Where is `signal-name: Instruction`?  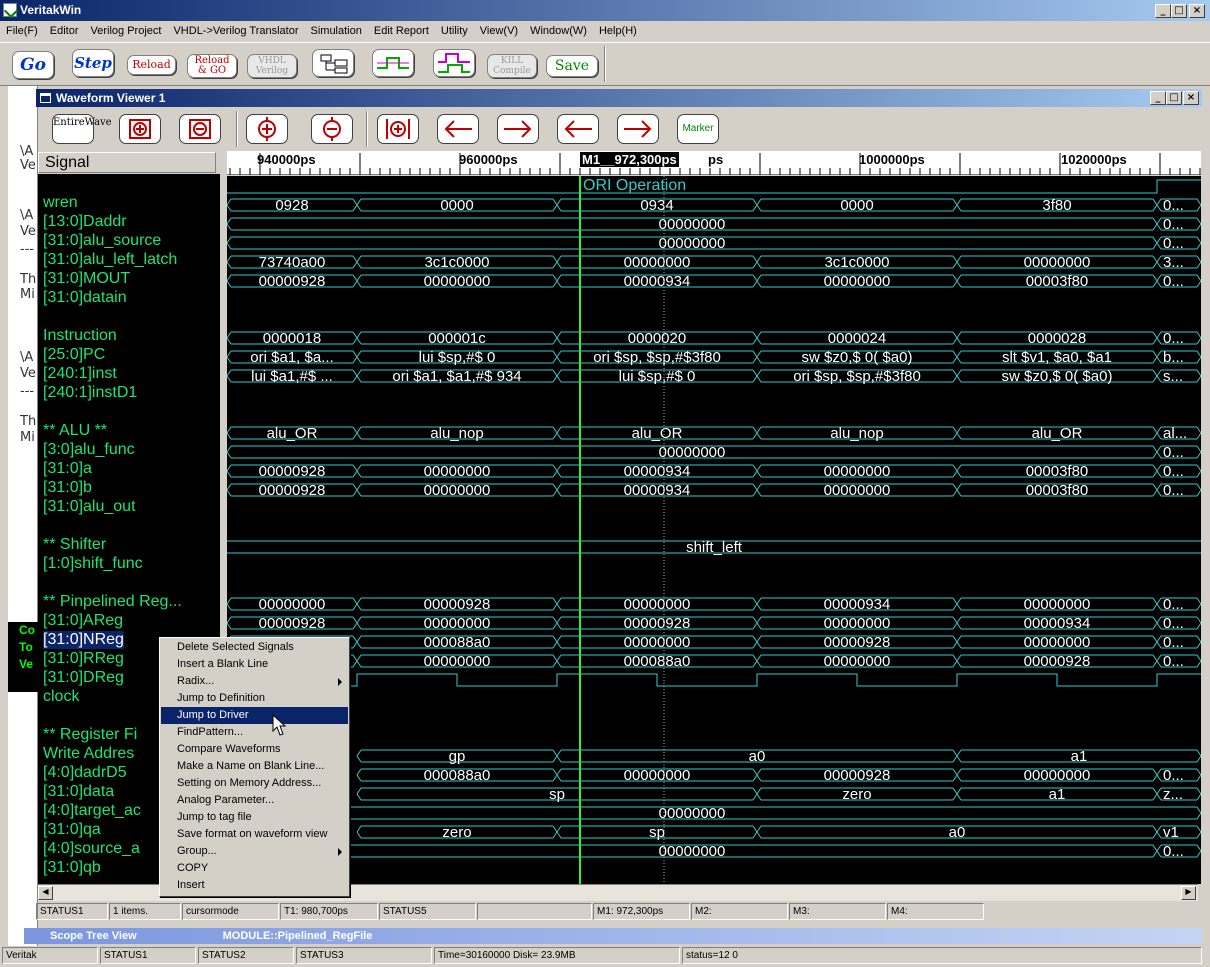 signal-name: Instruction is located at coordinates (80, 336).